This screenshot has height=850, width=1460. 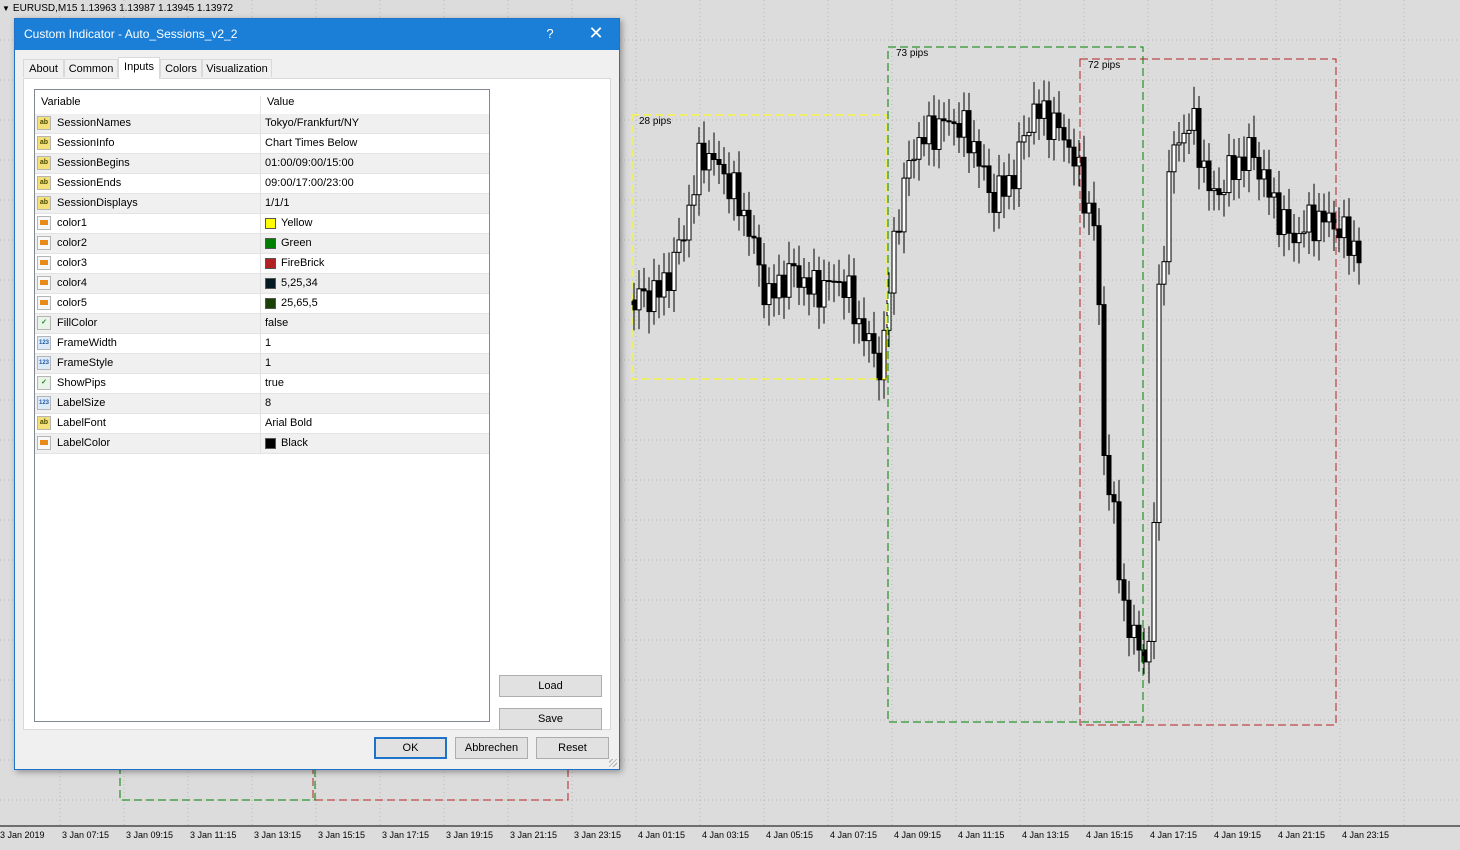 What do you see at coordinates (277, 203) in the screenshot?
I see `variable-value: 1/1/1` at bounding box center [277, 203].